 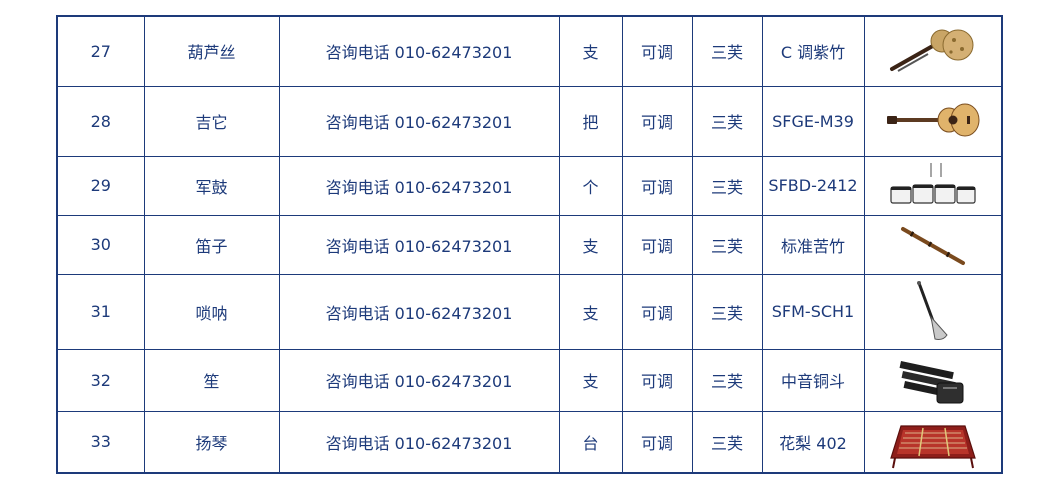 I want to click on yangqin-image, so click(x=932, y=446).